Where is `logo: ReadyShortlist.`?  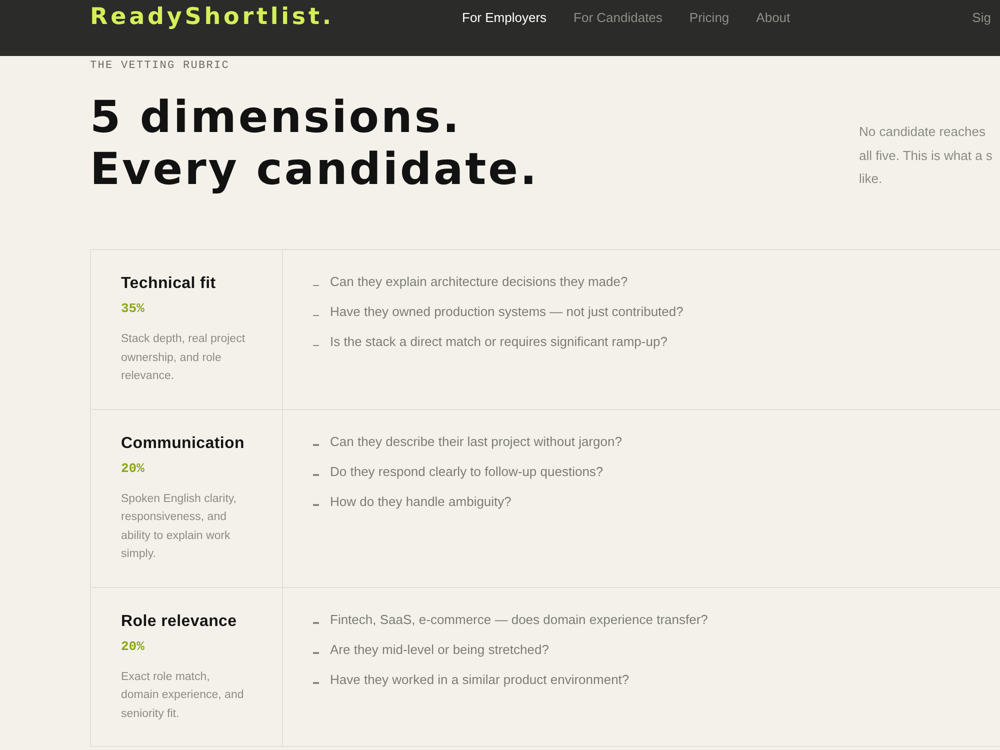 logo: ReadyShortlist. is located at coordinates (212, 17).